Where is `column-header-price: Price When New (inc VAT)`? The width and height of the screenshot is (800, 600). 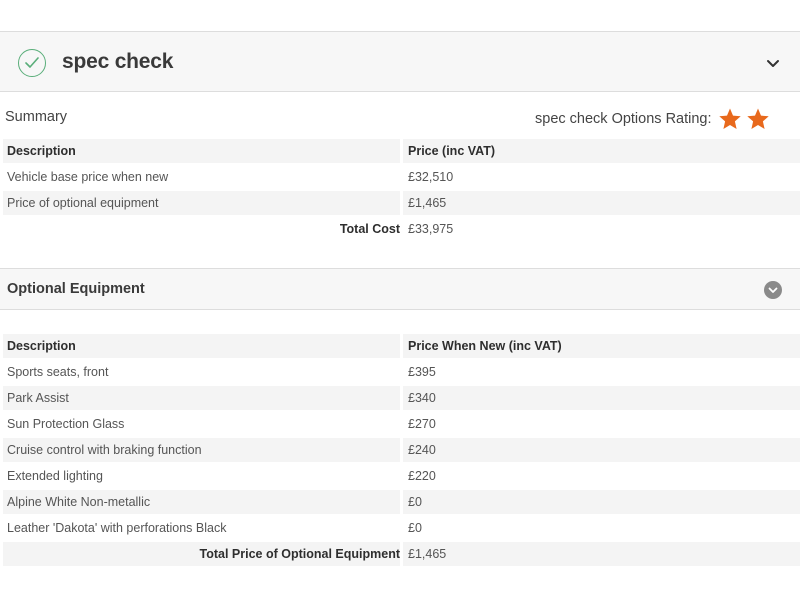 column-header-price: Price When New (inc VAT) is located at coordinates (600, 346).